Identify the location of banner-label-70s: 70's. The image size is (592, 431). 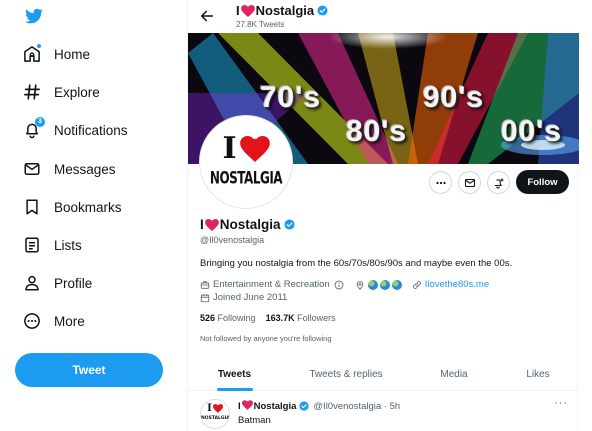
(291, 97).